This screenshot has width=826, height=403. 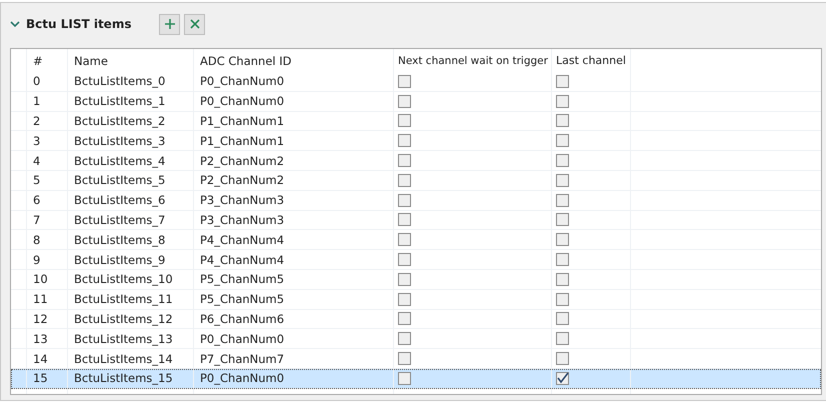 I want to click on column-header: ADC Channel ID, so click(x=294, y=60).